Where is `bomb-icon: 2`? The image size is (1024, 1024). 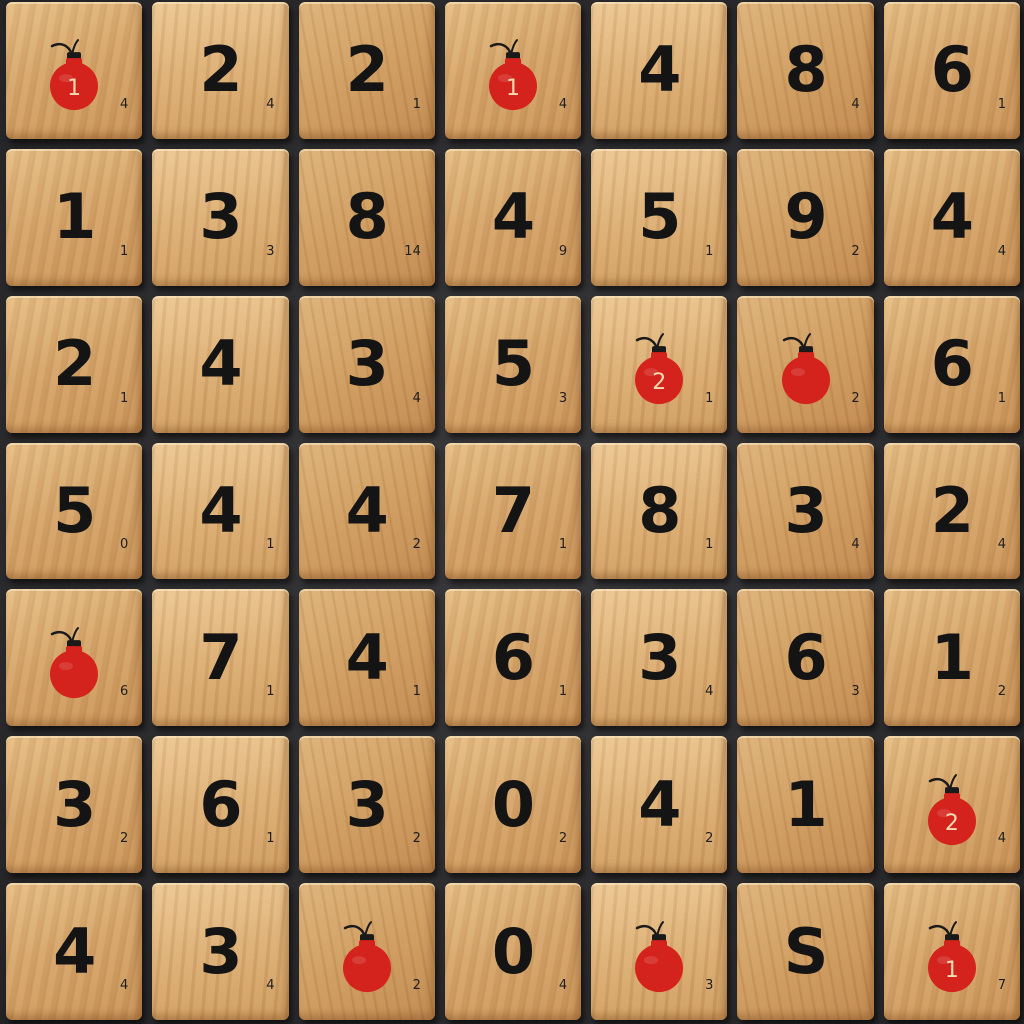 bomb-icon: 2 is located at coordinates (659, 367).